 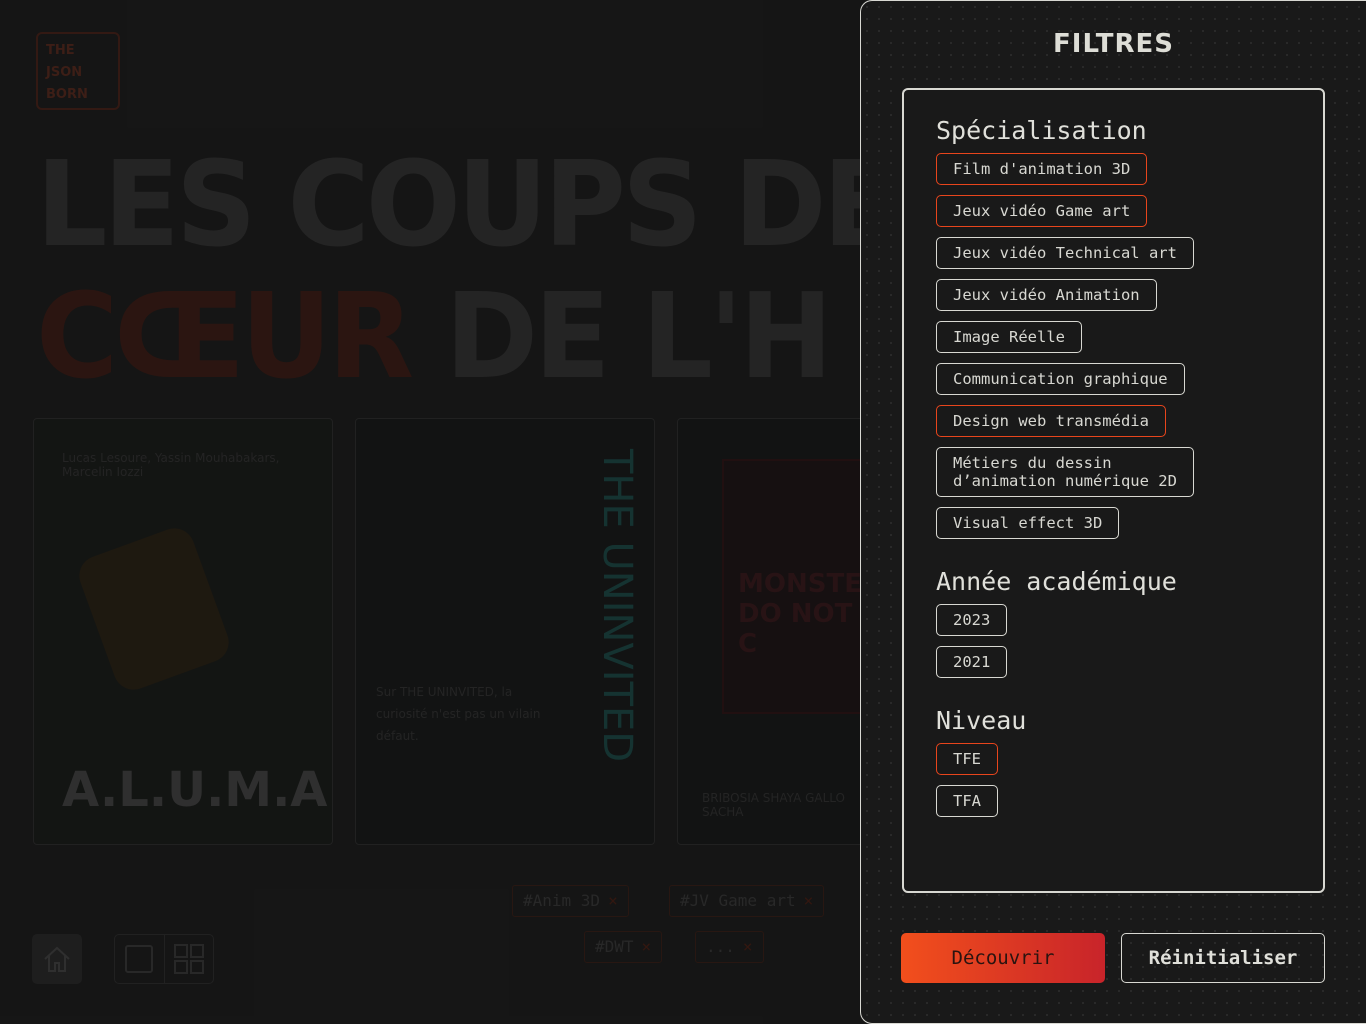 What do you see at coordinates (972, 620) in the screenshot?
I see `filter-chip: 2023` at bounding box center [972, 620].